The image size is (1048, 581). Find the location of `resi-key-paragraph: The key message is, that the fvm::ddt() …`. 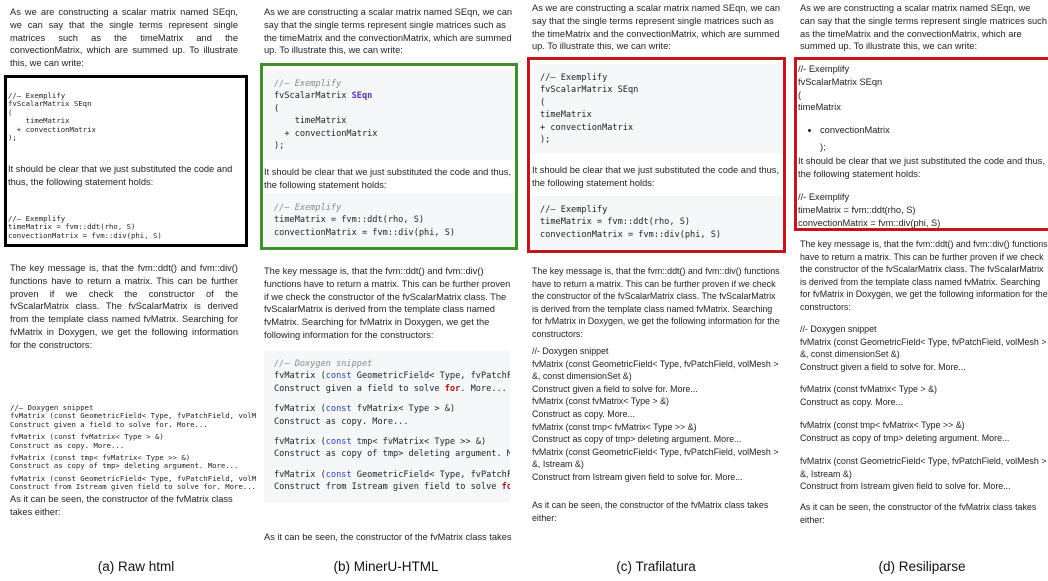

resi-key-paragraph: The key message is, that the fvm::ddt() … is located at coordinates (924, 275).